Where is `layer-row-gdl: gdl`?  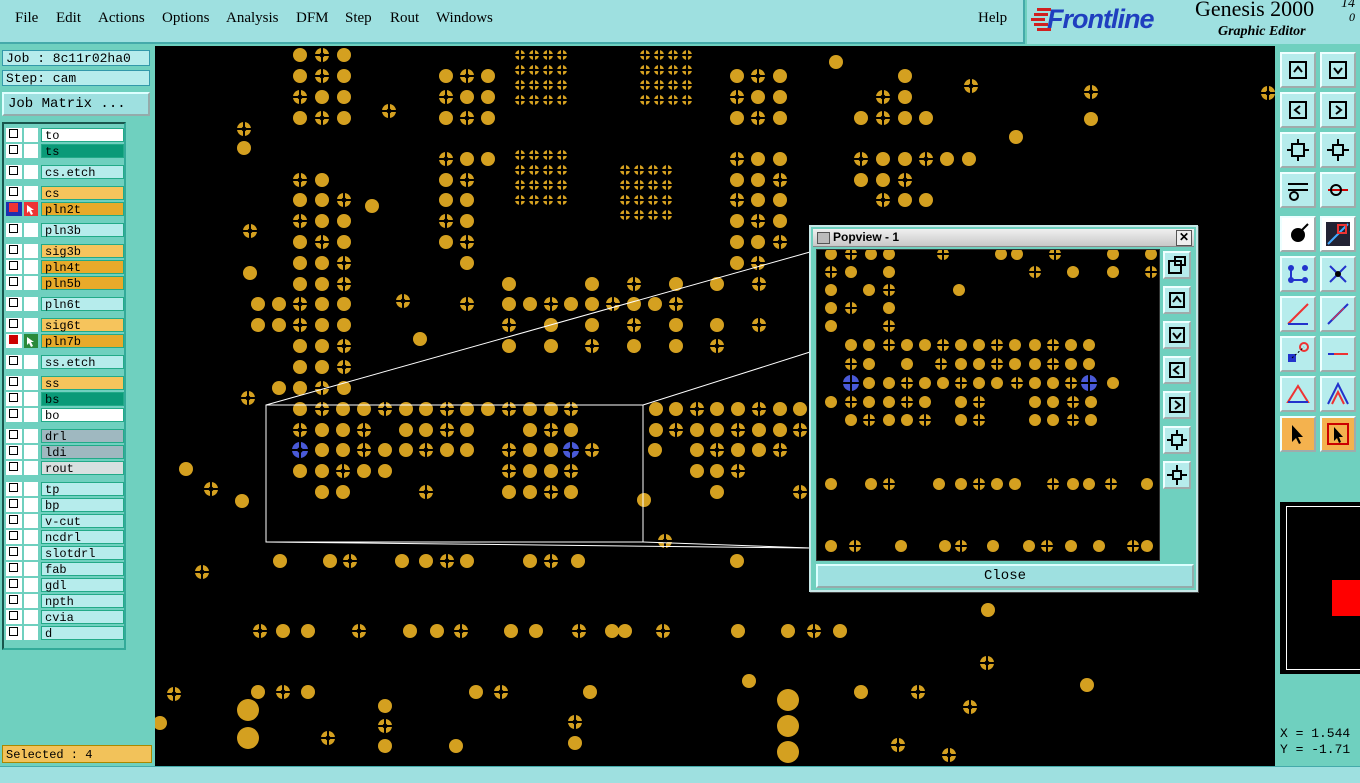 layer-row-gdl: gdl is located at coordinates (65, 585).